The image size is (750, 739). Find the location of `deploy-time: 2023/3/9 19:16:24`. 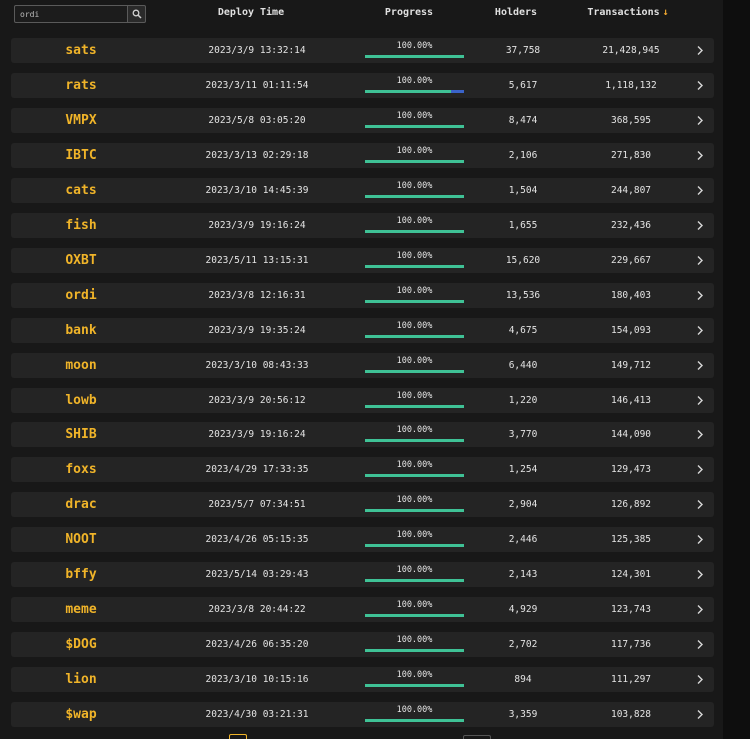

deploy-time: 2023/3/9 19:16:24 is located at coordinates (257, 225).